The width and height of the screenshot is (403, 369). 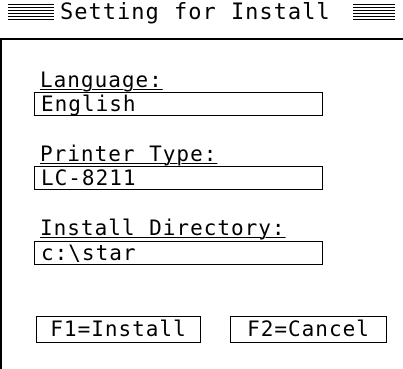 I want to click on dialog-frame-top, so click(x=201, y=39).